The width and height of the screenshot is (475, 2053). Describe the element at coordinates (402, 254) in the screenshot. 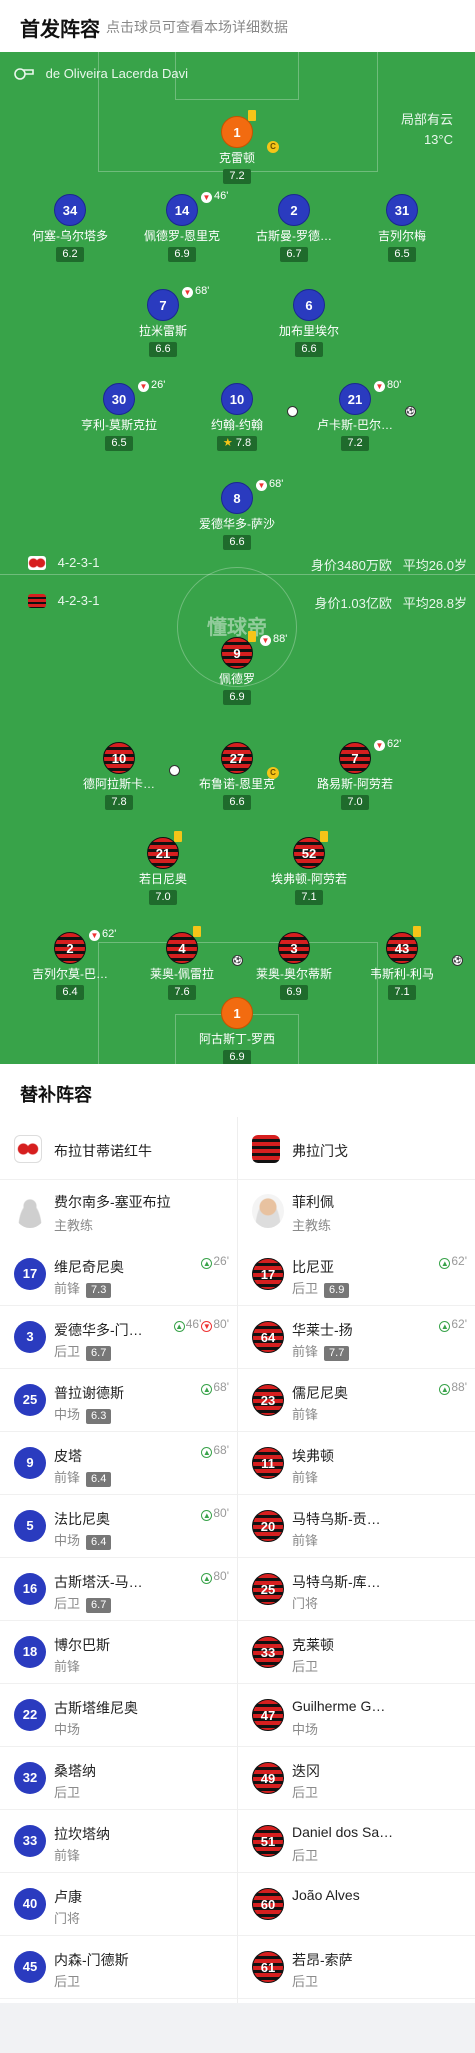

I see `home-player-rating: 6.5` at that location.